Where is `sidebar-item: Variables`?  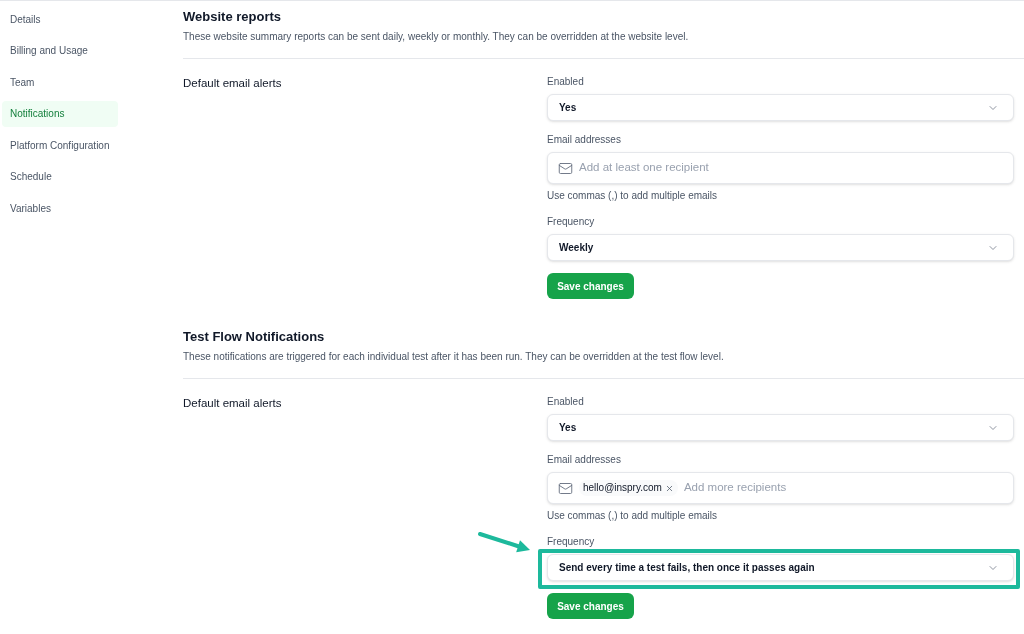 sidebar-item: Variables is located at coordinates (60, 208).